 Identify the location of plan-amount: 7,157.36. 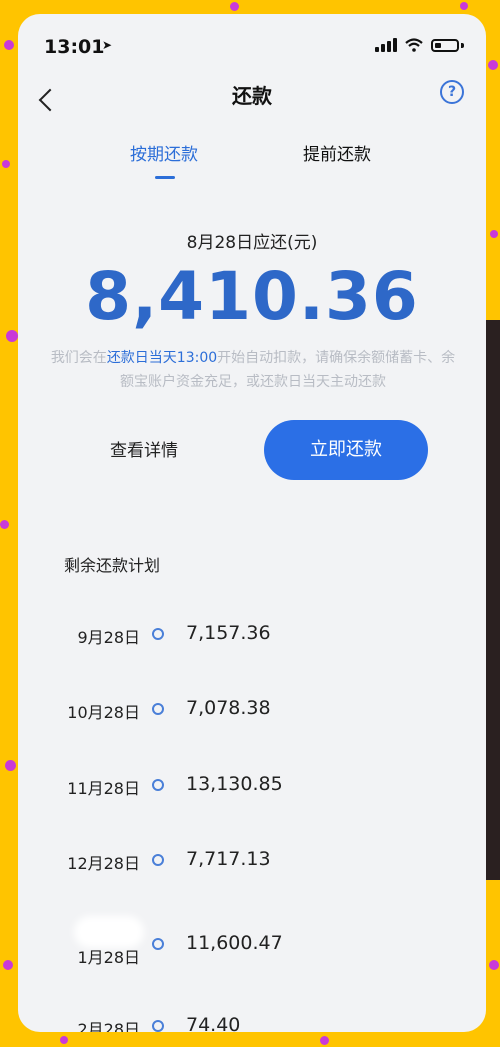
(228, 633).